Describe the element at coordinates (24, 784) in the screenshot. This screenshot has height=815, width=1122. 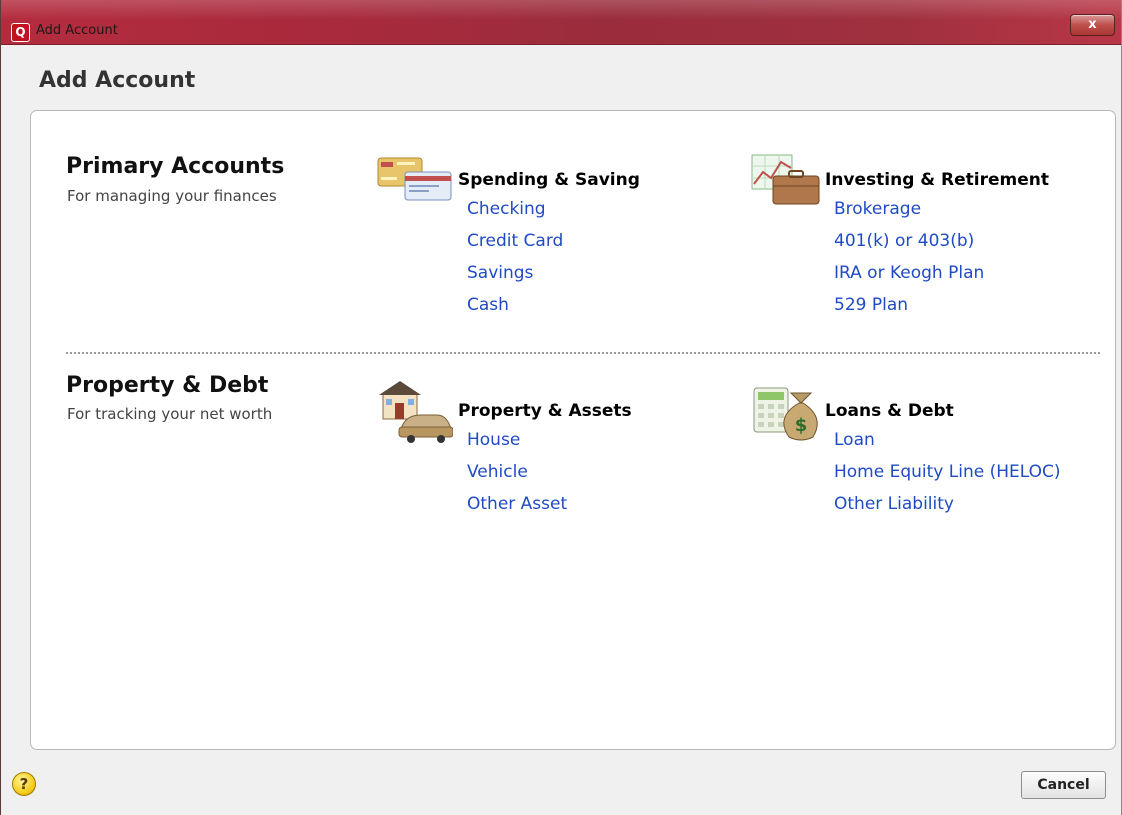
I see `help-icon: ?` at that location.